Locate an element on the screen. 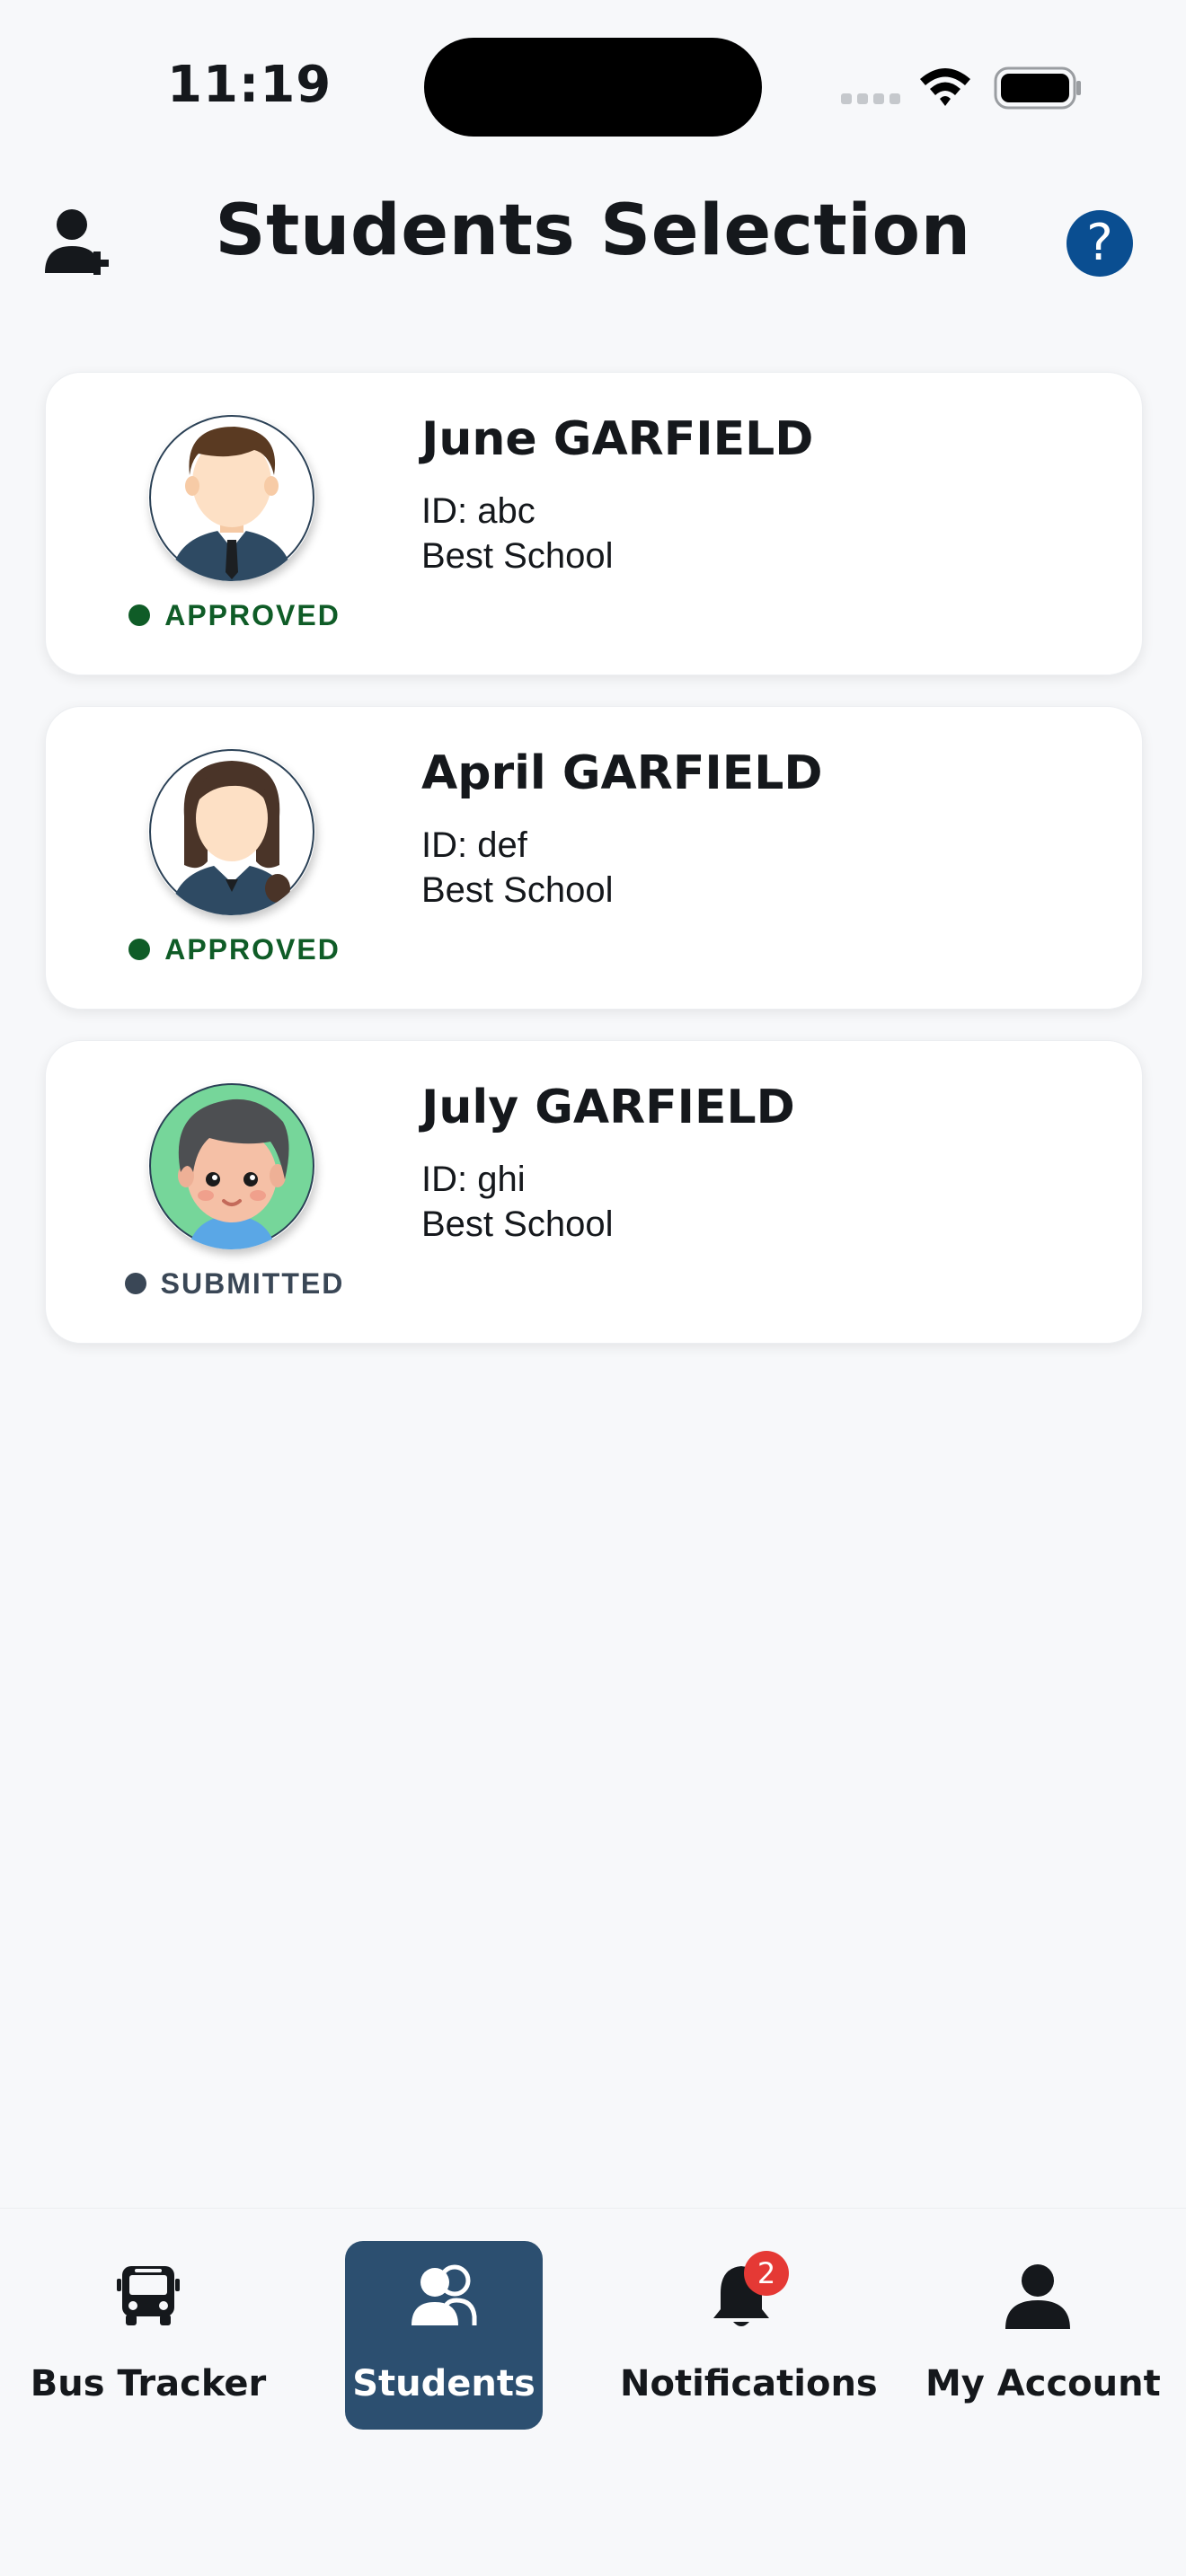  nav-label: Notifications is located at coordinates (749, 2383).